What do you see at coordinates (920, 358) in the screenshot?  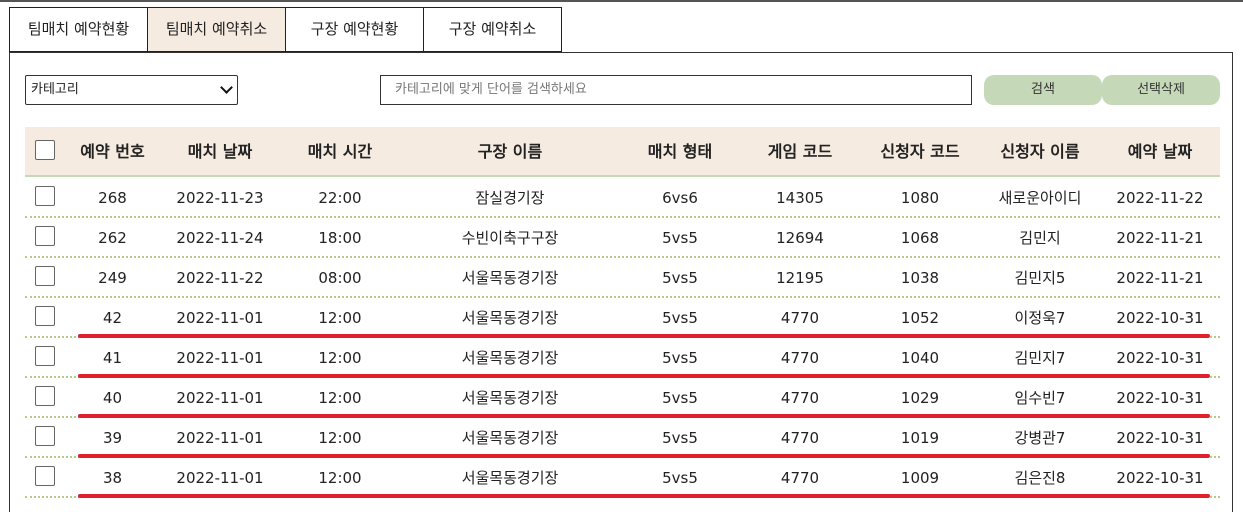 I see `cell-applicant-code: 1040` at bounding box center [920, 358].